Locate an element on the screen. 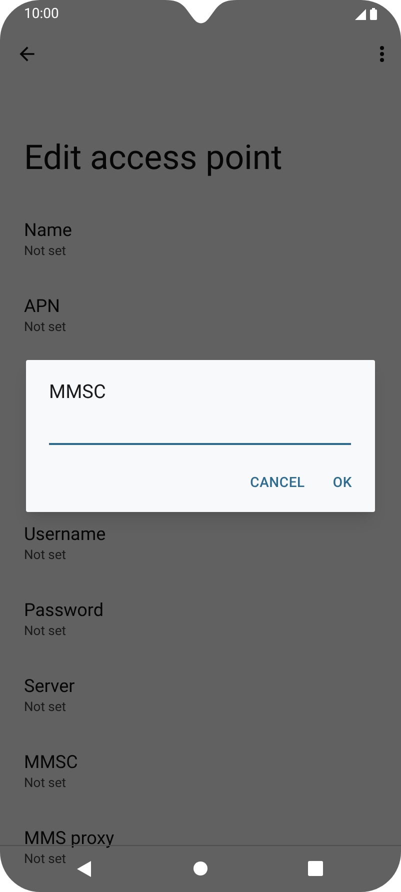  signal-icon is located at coordinates (360, 14).